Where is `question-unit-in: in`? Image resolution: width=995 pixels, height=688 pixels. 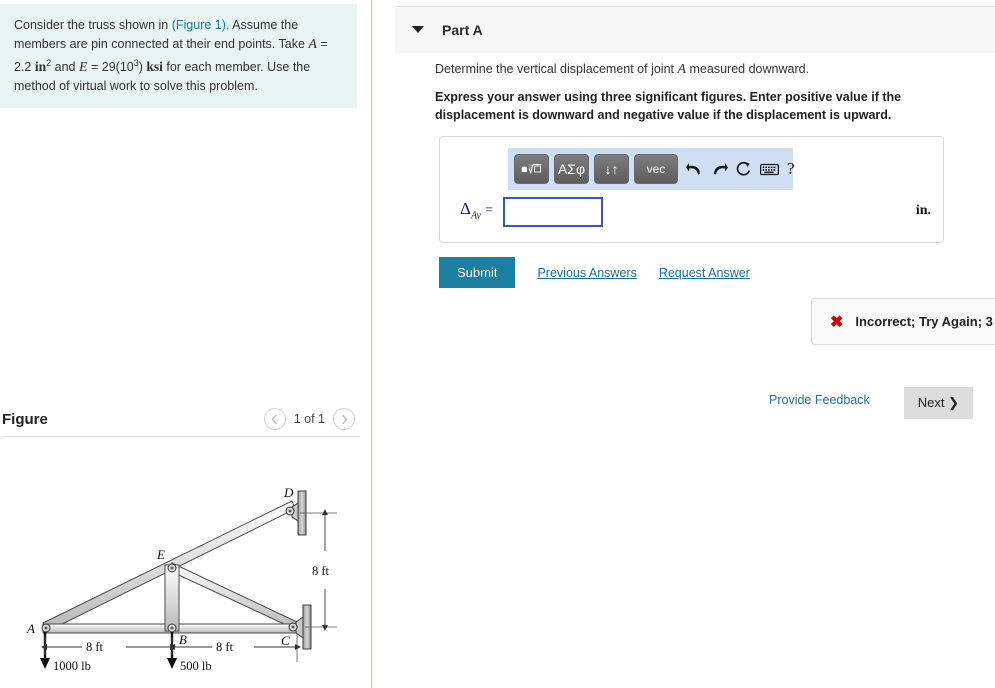
question-unit-in: in is located at coordinates (40, 67).